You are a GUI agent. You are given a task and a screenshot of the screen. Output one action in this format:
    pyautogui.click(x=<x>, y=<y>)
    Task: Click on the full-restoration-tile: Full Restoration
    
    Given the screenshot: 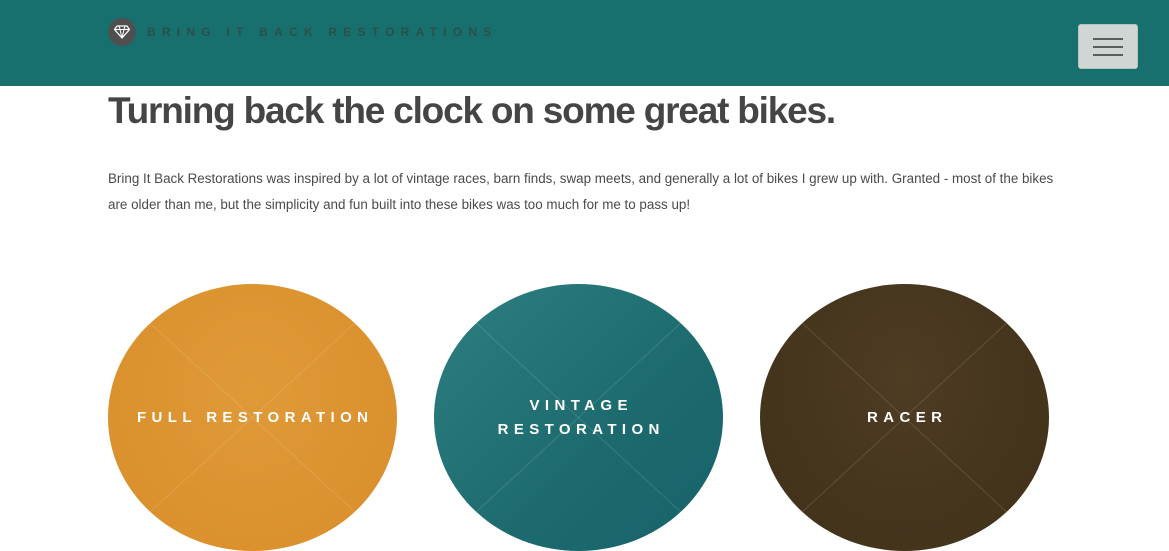 What is the action you would take?
    pyautogui.click(x=252, y=417)
    